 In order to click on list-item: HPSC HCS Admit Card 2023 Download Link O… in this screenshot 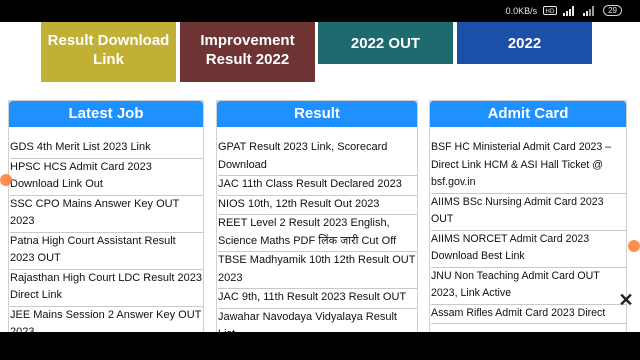, I will do `click(106, 177)`.